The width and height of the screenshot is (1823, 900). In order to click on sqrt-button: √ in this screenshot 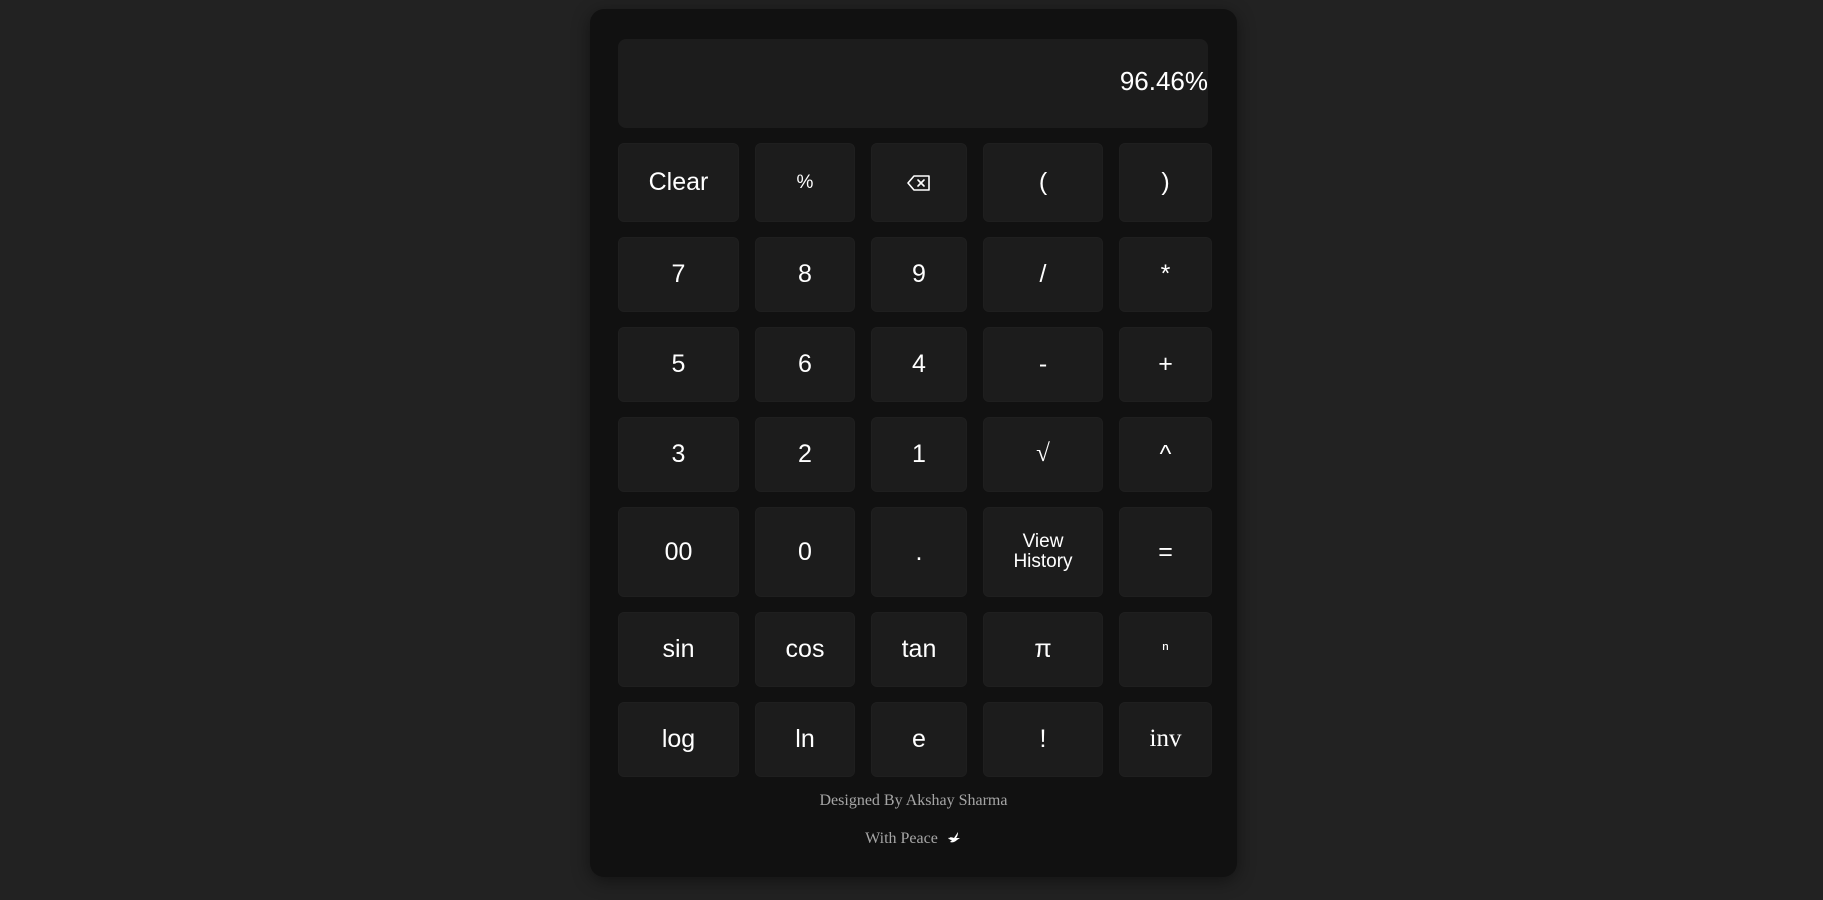, I will do `click(1043, 454)`.